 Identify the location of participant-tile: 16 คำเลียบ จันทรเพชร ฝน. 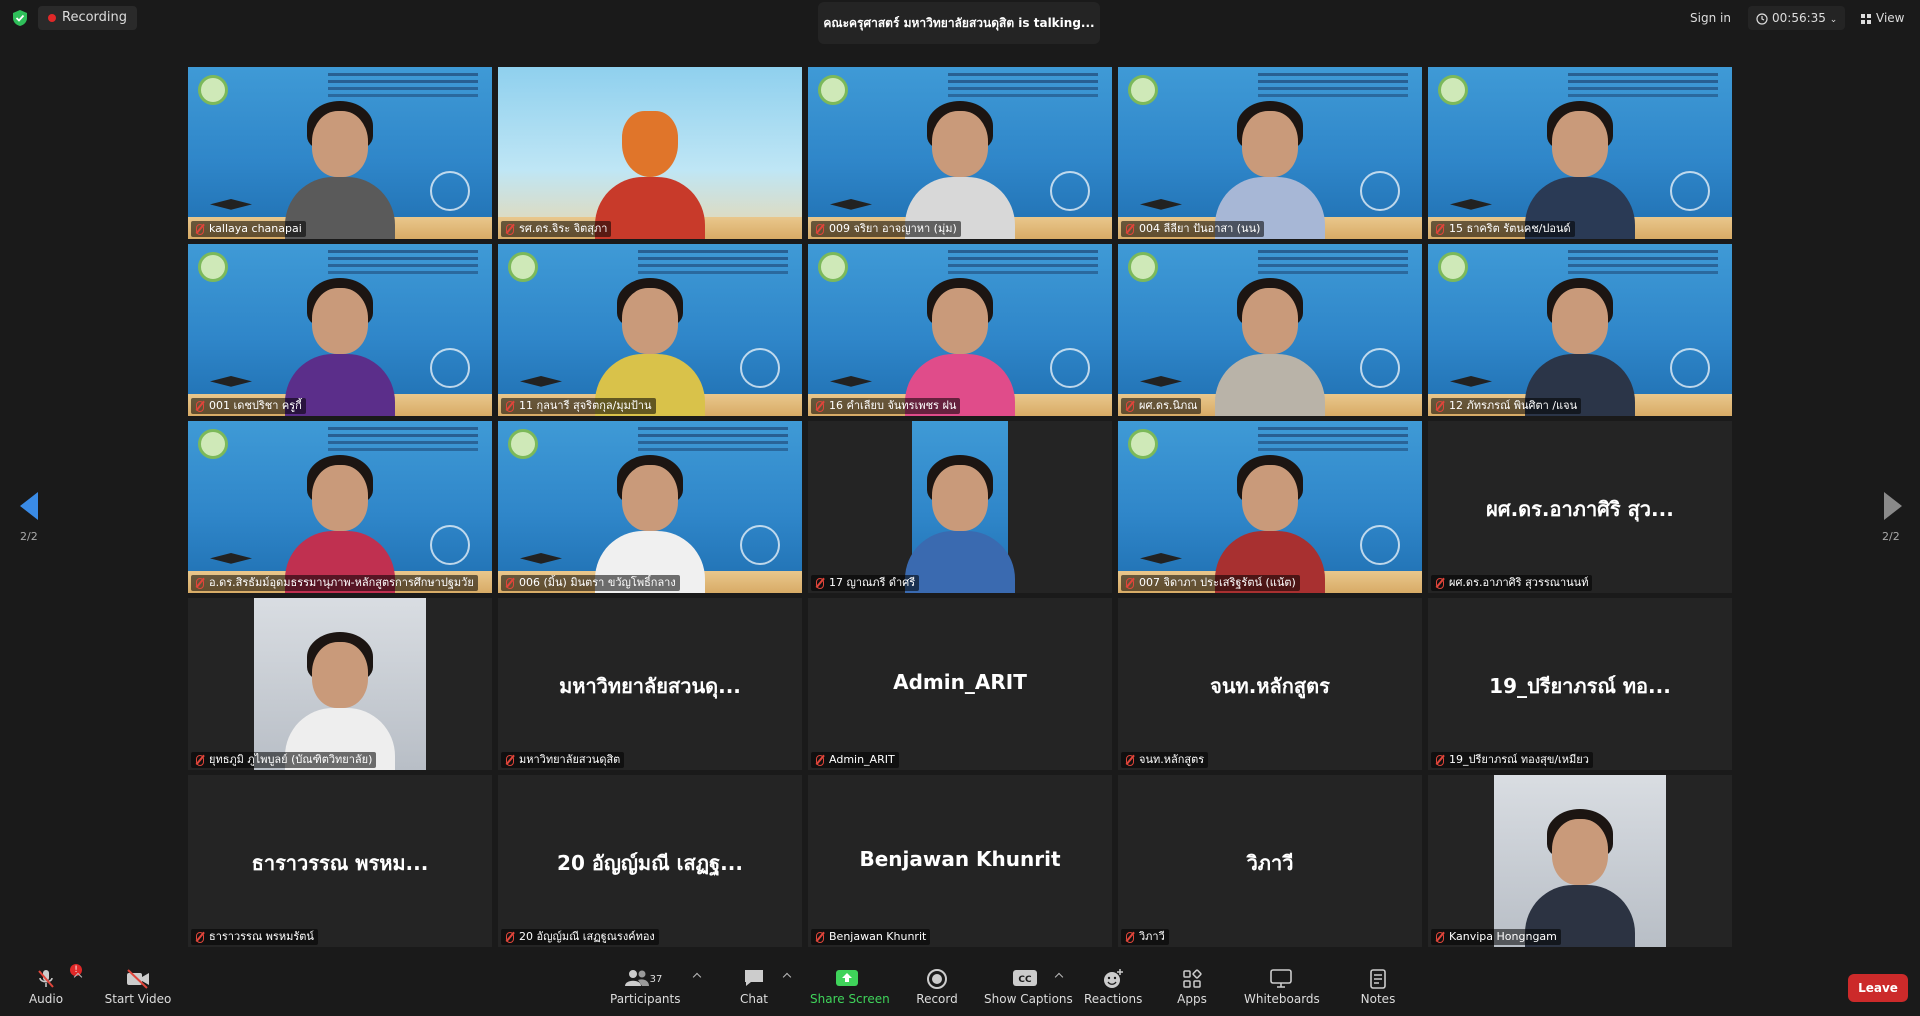
(960, 330).